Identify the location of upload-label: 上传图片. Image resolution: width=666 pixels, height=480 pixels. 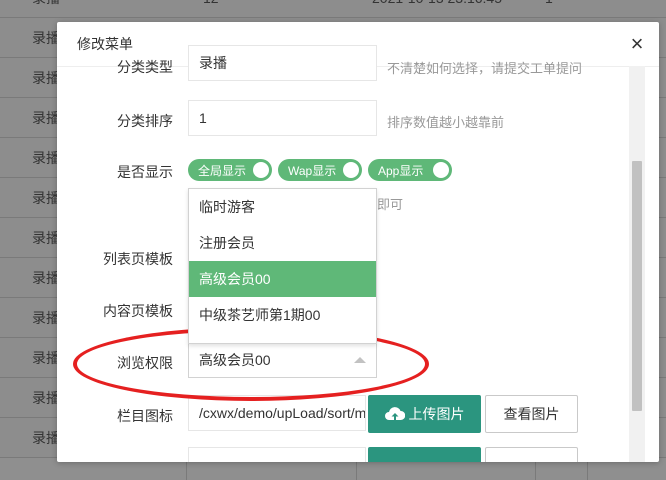
(436, 414).